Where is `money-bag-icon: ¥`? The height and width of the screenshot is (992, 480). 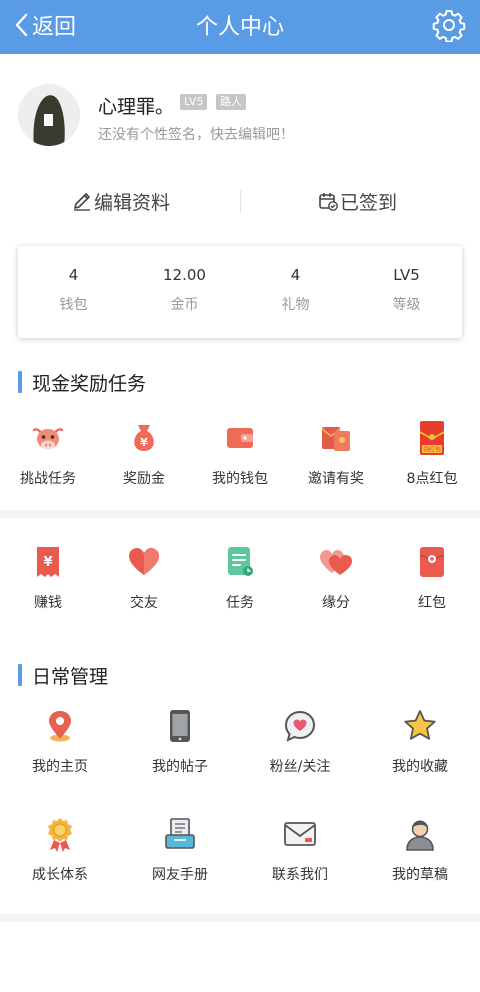 money-bag-icon: ¥ is located at coordinates (144, 438).